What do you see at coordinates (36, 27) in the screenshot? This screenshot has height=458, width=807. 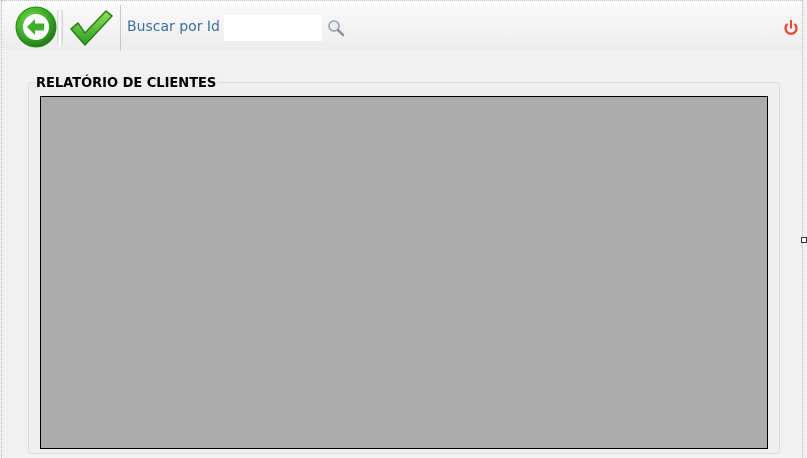 I see `arrow-left-circle-icon` at bounding box center [36, 27].